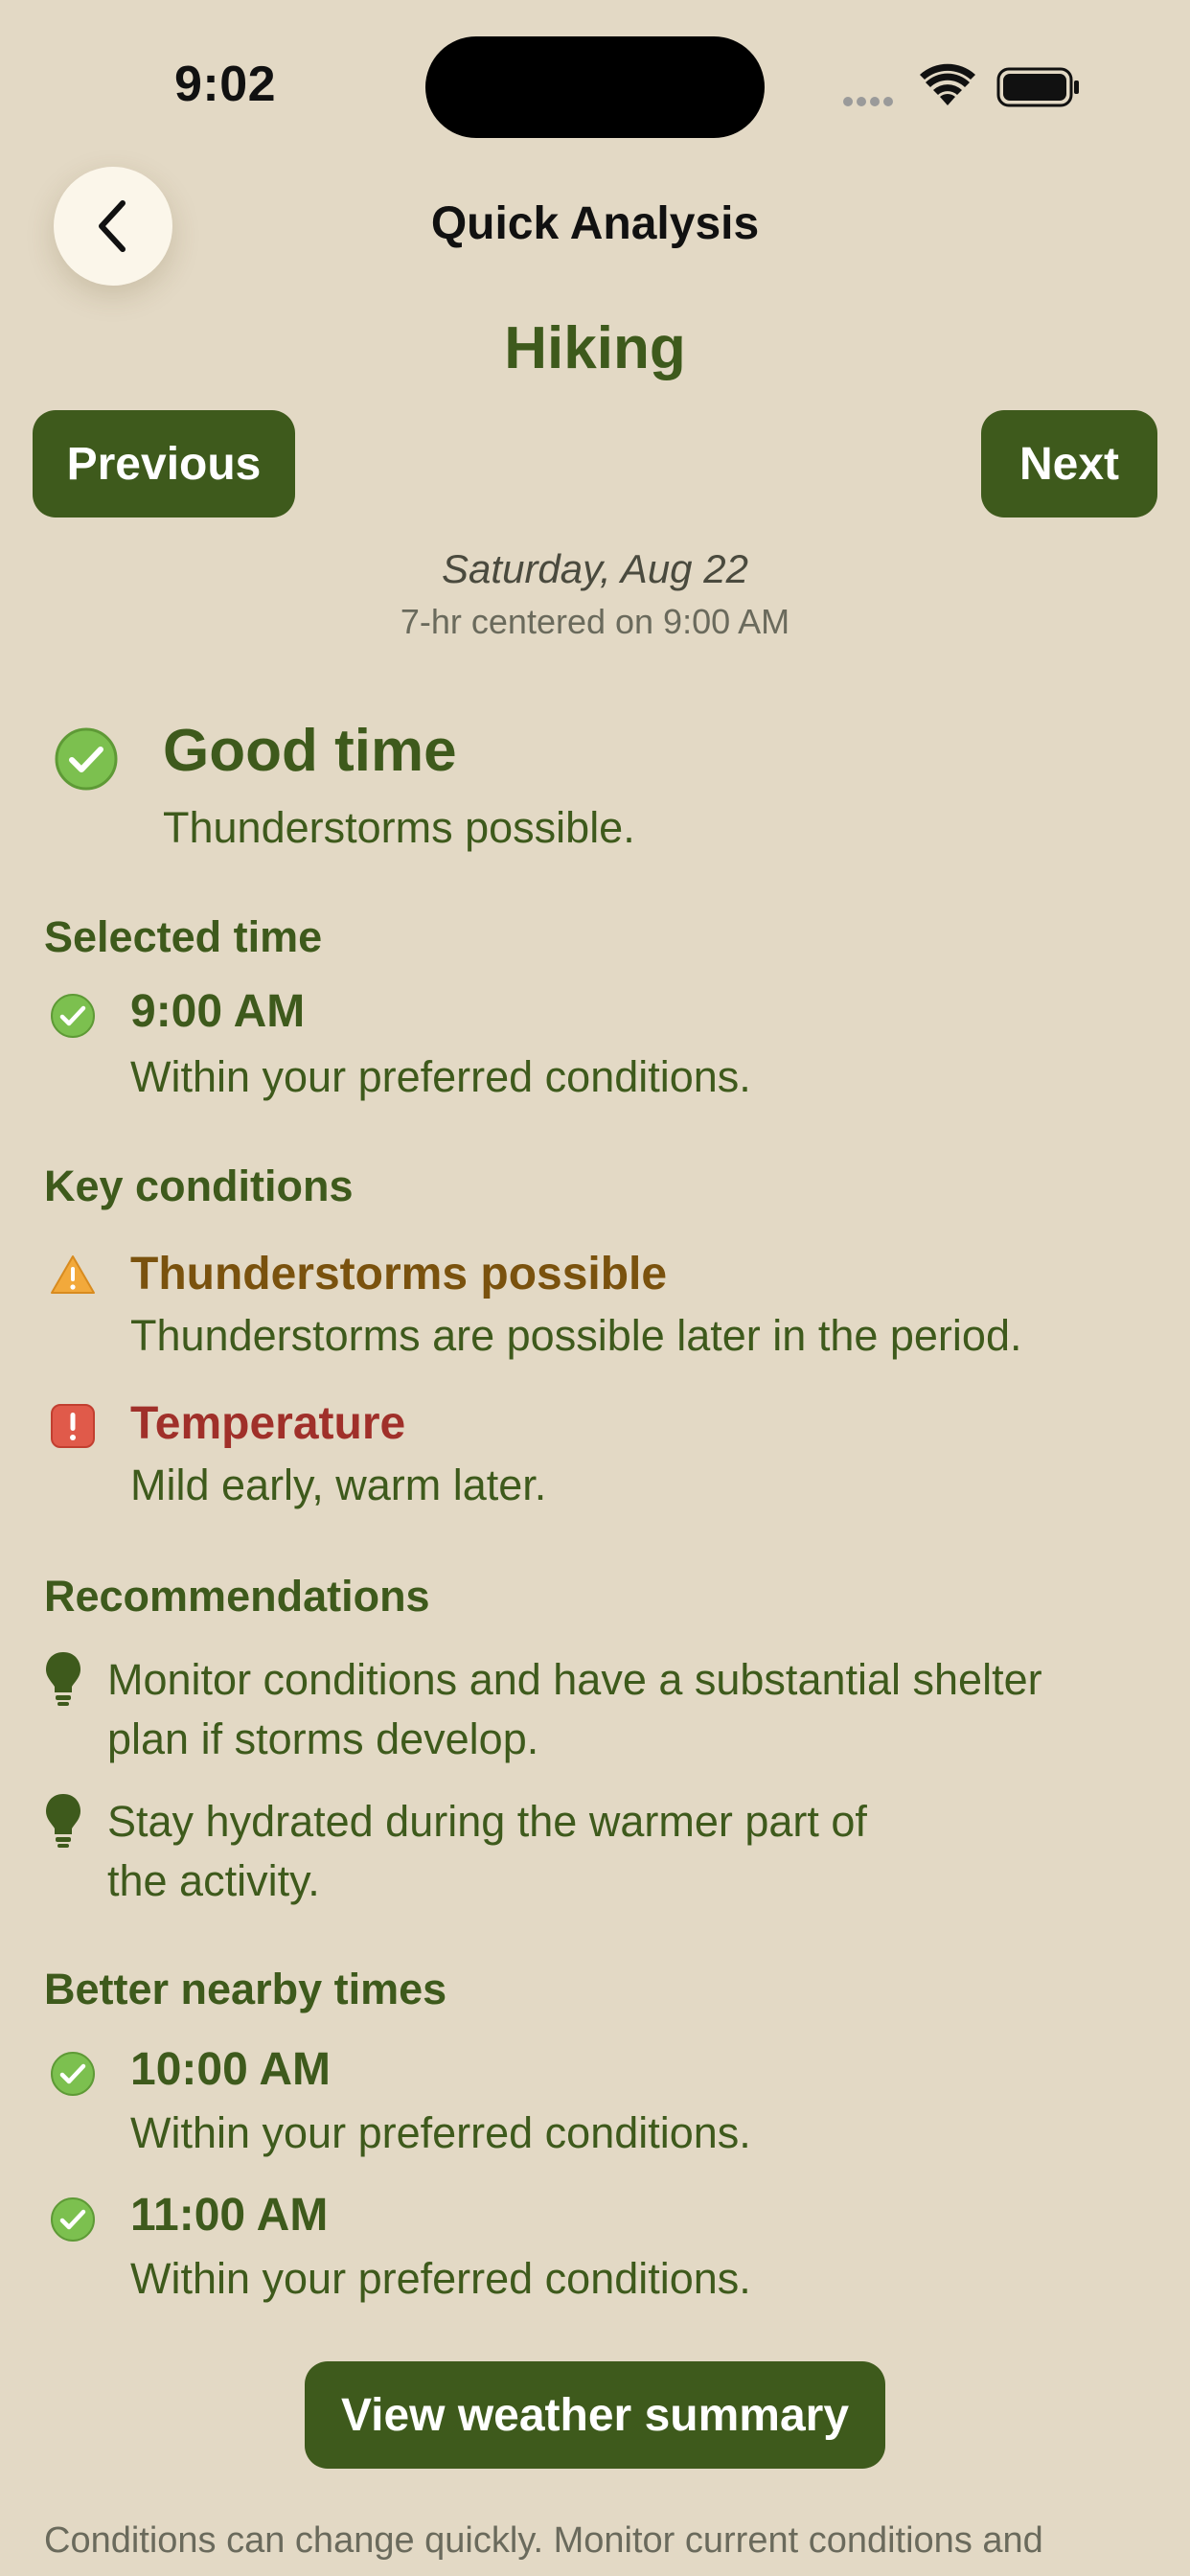 This screenshot has height=2576, width=1190. What do you see at coordinates (230, 2215) in the screenshot?
I see `better-time-value: 11:00 AM` at bounding box center [230, 2215].